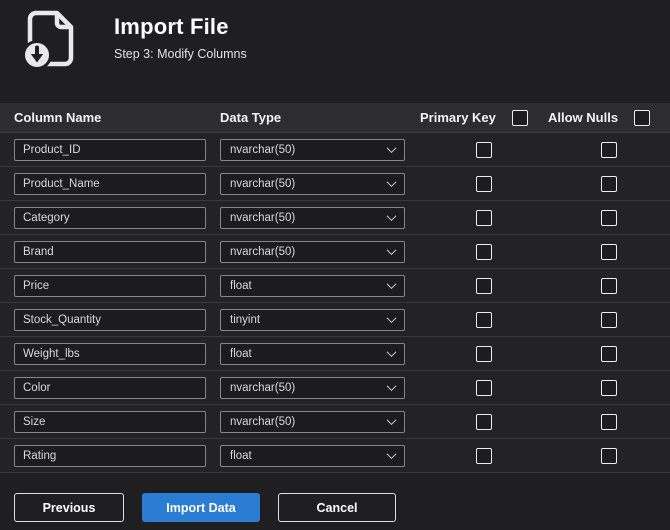 The height and width of the screenshot is (530, 670). What do you see at coordinates (312, 319) in the screenshot?
I see `data-type-select: tinyint` at bounding box center [312, 319].